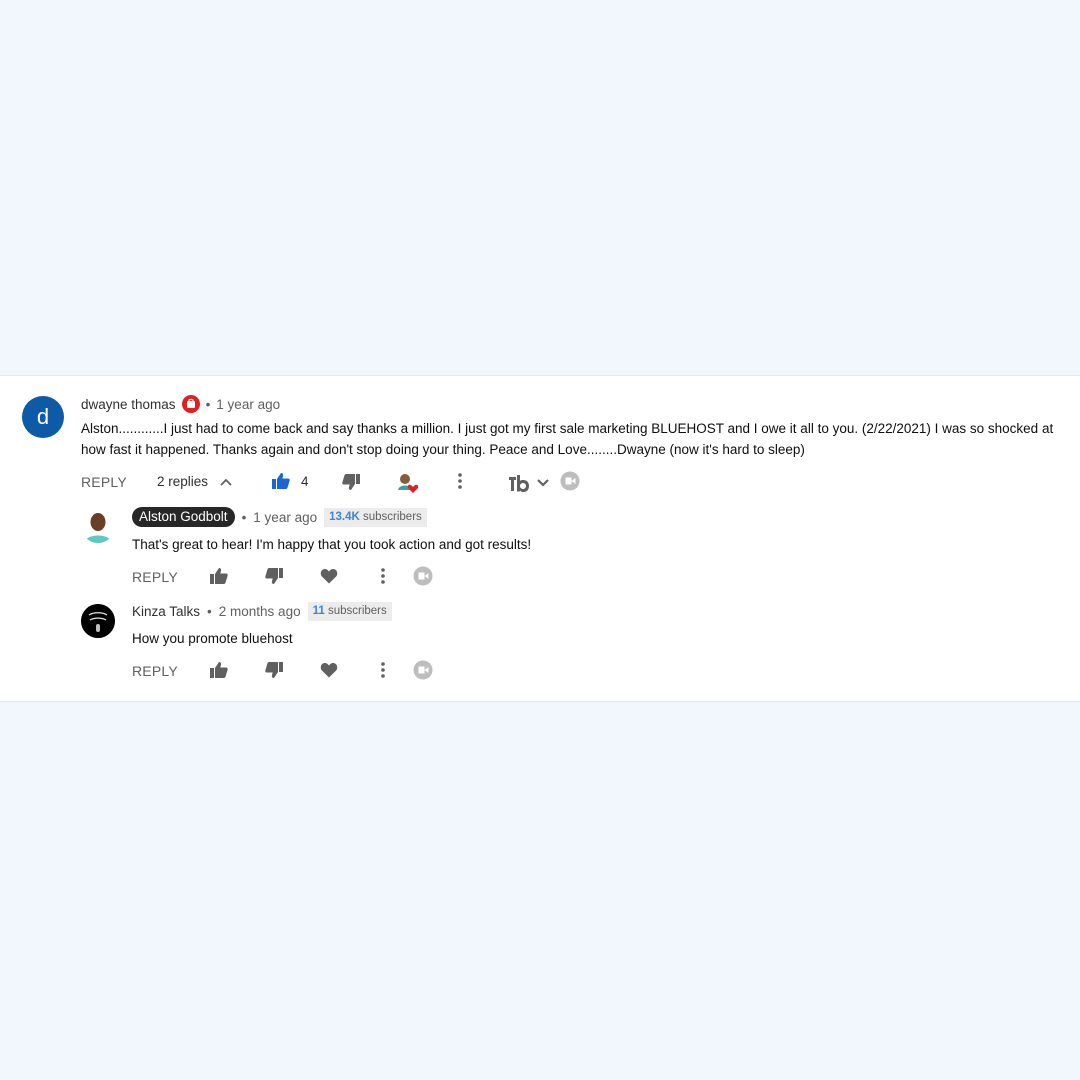  What do you see at coordinates (128, 404) in the screenshot?
I see `comment-author: dwayne thomas` at bounding box center [128, 404].